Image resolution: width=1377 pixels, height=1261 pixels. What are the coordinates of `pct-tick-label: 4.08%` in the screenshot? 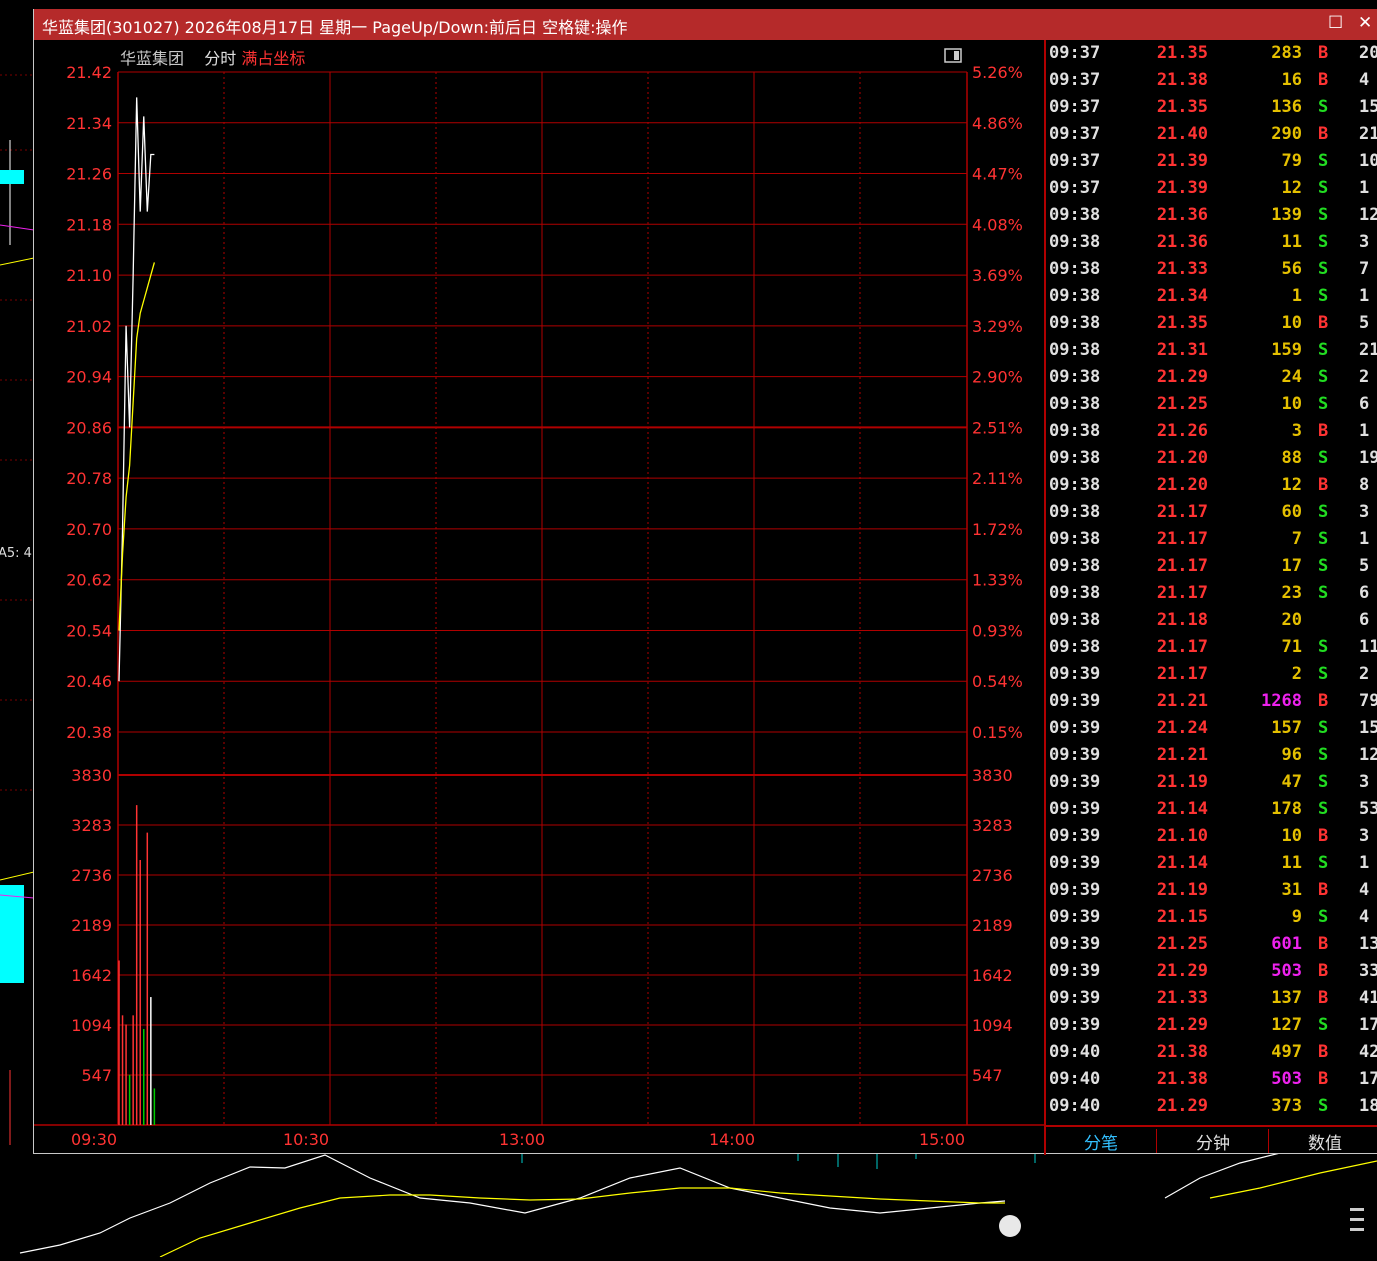 It's located at (997, 224).